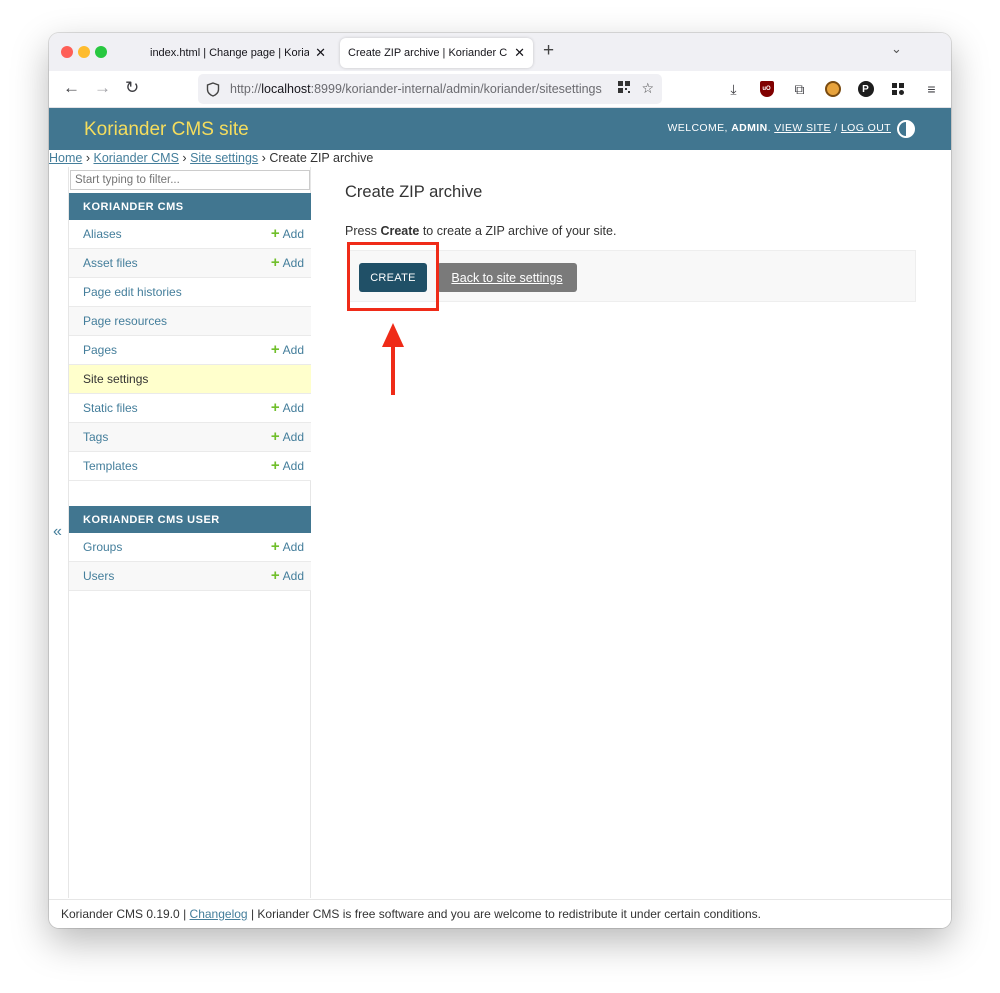 The width and height of the screenshot is (1000, 993). I want to click on welcome-text: Welcome,, so click(697, 128).